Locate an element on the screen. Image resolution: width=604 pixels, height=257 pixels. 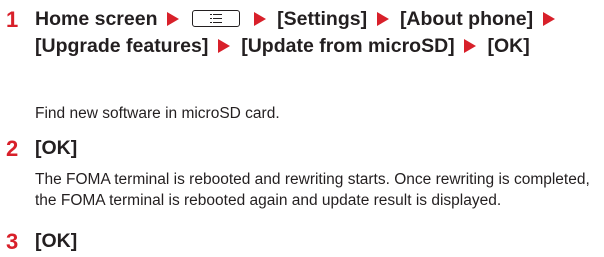
step-description: Find new software in microSD card. is located at coordinates (157, 113).